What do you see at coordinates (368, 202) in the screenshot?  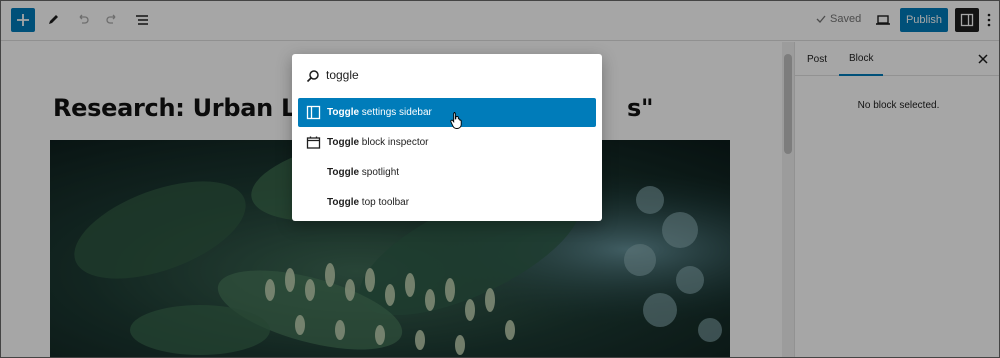 I see `command-label: Toggle top toolbar` at bounding box center [368, 202].